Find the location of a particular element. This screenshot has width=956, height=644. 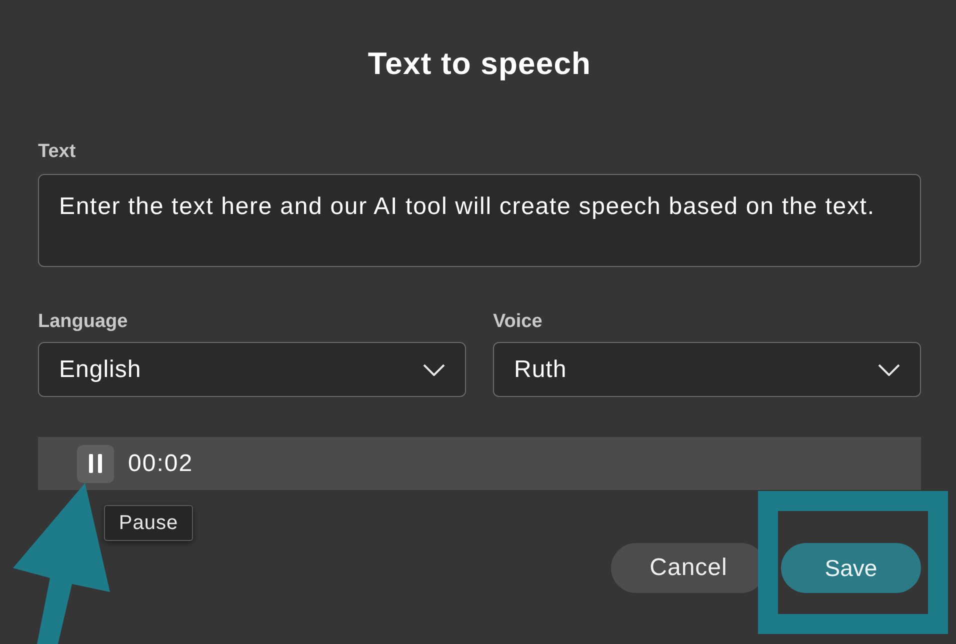

dropdown-select: English is located at coordinates (252, 369).